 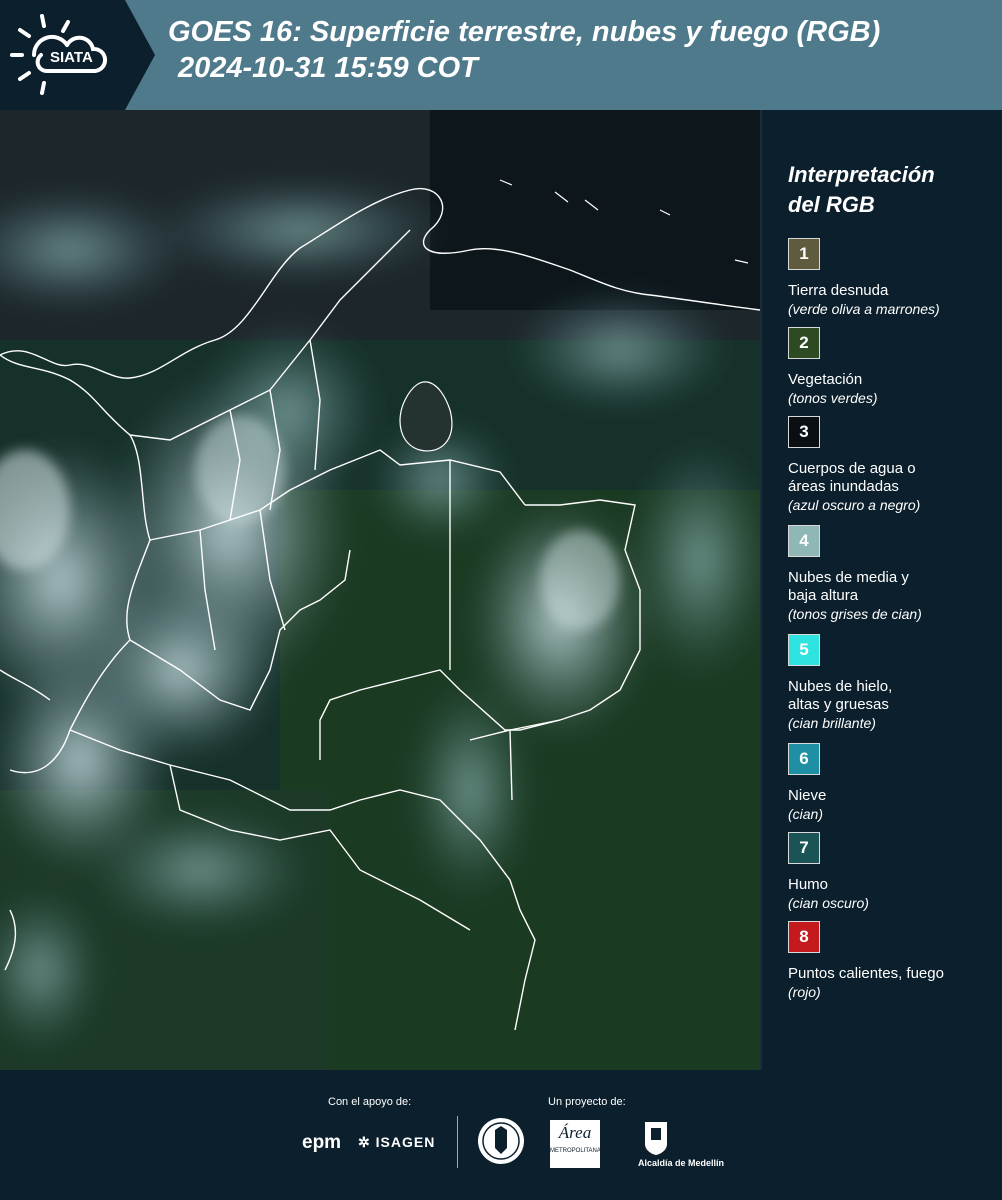 I want to click on legend-item-label: Vegetación, so click(x=825, y=379).